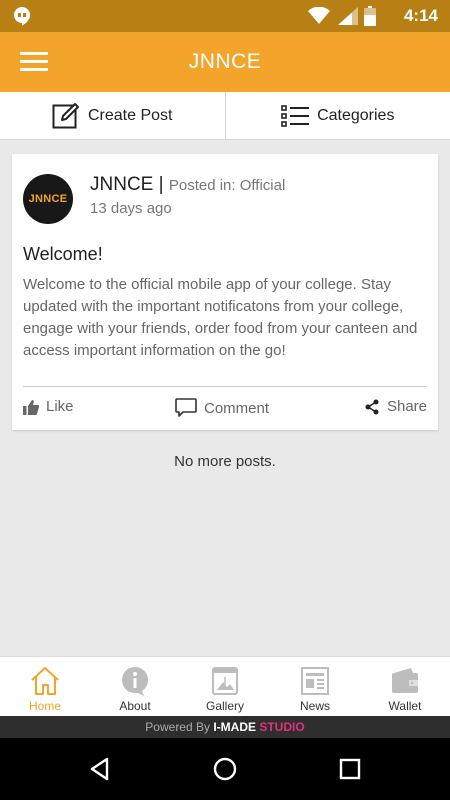  Describe the element at coordinates (179, 727) in the screenshot. I see `powered-by-text: Powered By` at that location.